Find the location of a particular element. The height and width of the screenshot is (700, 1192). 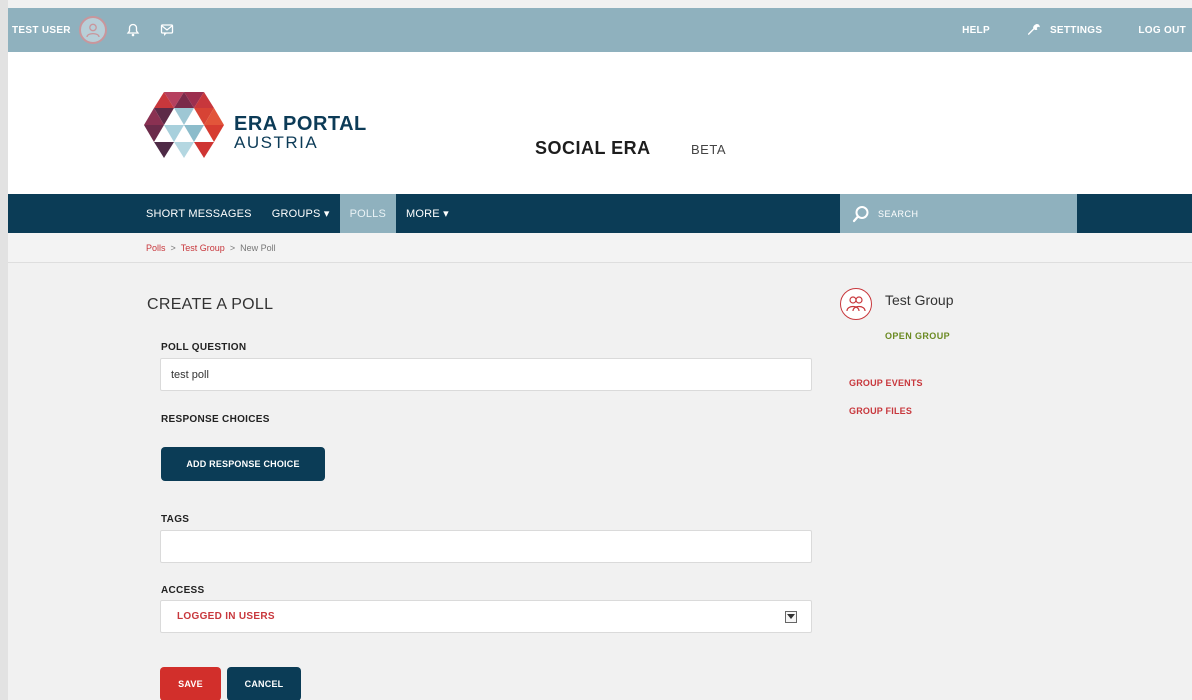

logout-link: LOG OUT is located at coordinates (1162, 30).